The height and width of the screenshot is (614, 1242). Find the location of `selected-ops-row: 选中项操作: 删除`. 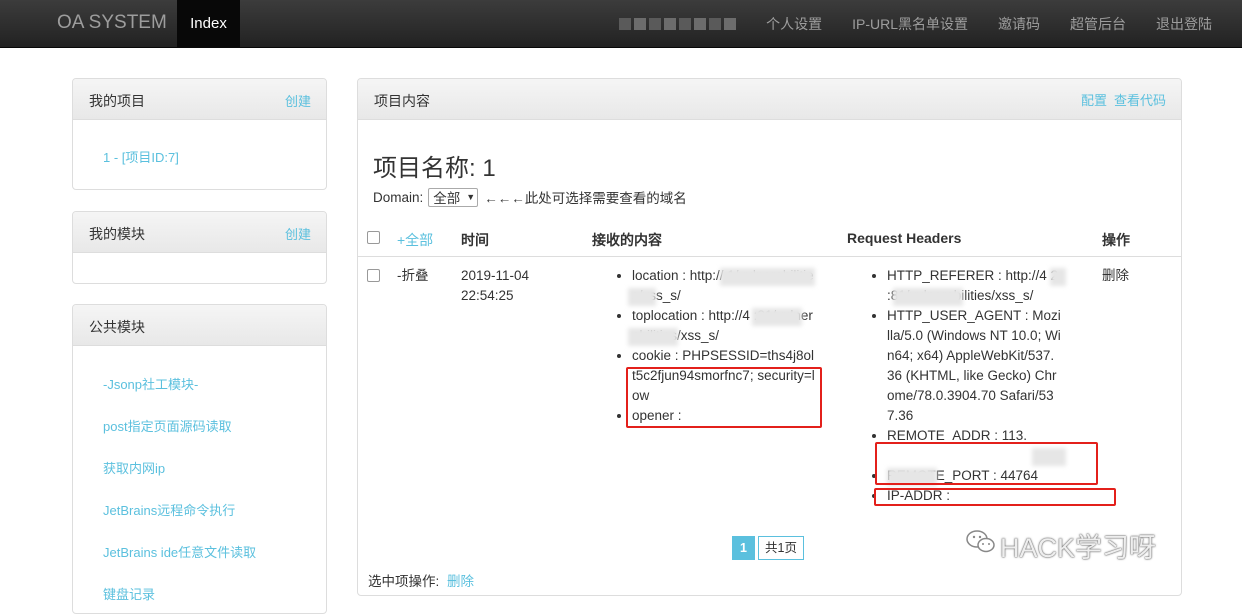

selected-ops-row: 选中项操作: 删除 is located at coordinates (421, 580).